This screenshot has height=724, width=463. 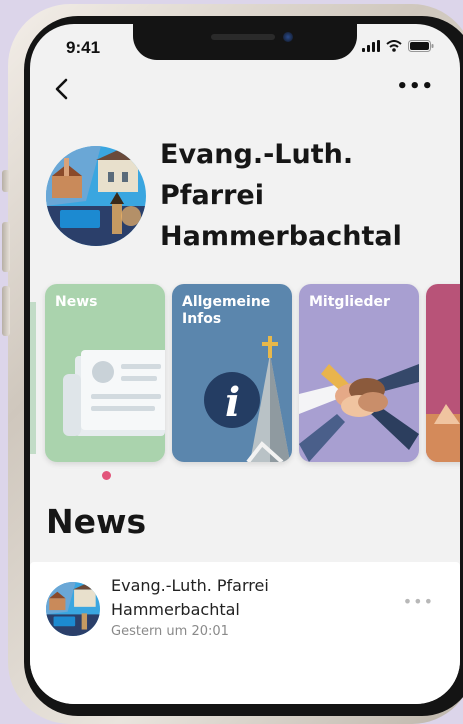 I want to click on signal-icon, so click(x=371, y=46).